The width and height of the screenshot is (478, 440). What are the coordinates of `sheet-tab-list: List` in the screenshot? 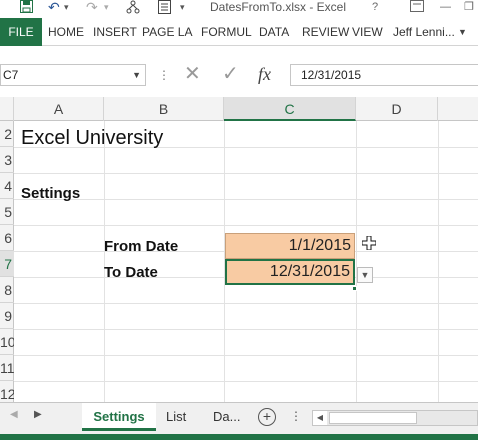 It's located at (176, 417).